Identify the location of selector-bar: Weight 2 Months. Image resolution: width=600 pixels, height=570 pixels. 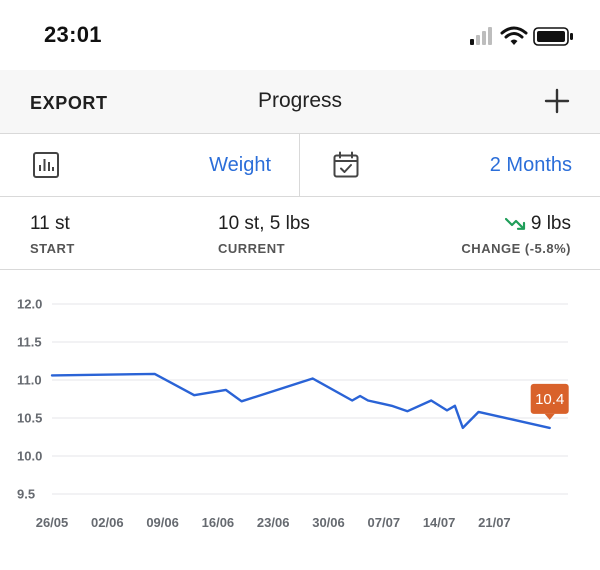
(300, 165).